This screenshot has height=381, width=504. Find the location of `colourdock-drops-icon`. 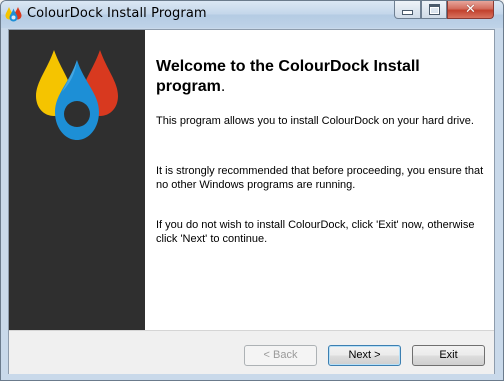

colourdock-drops-icon is located at coordinates (13, 13).